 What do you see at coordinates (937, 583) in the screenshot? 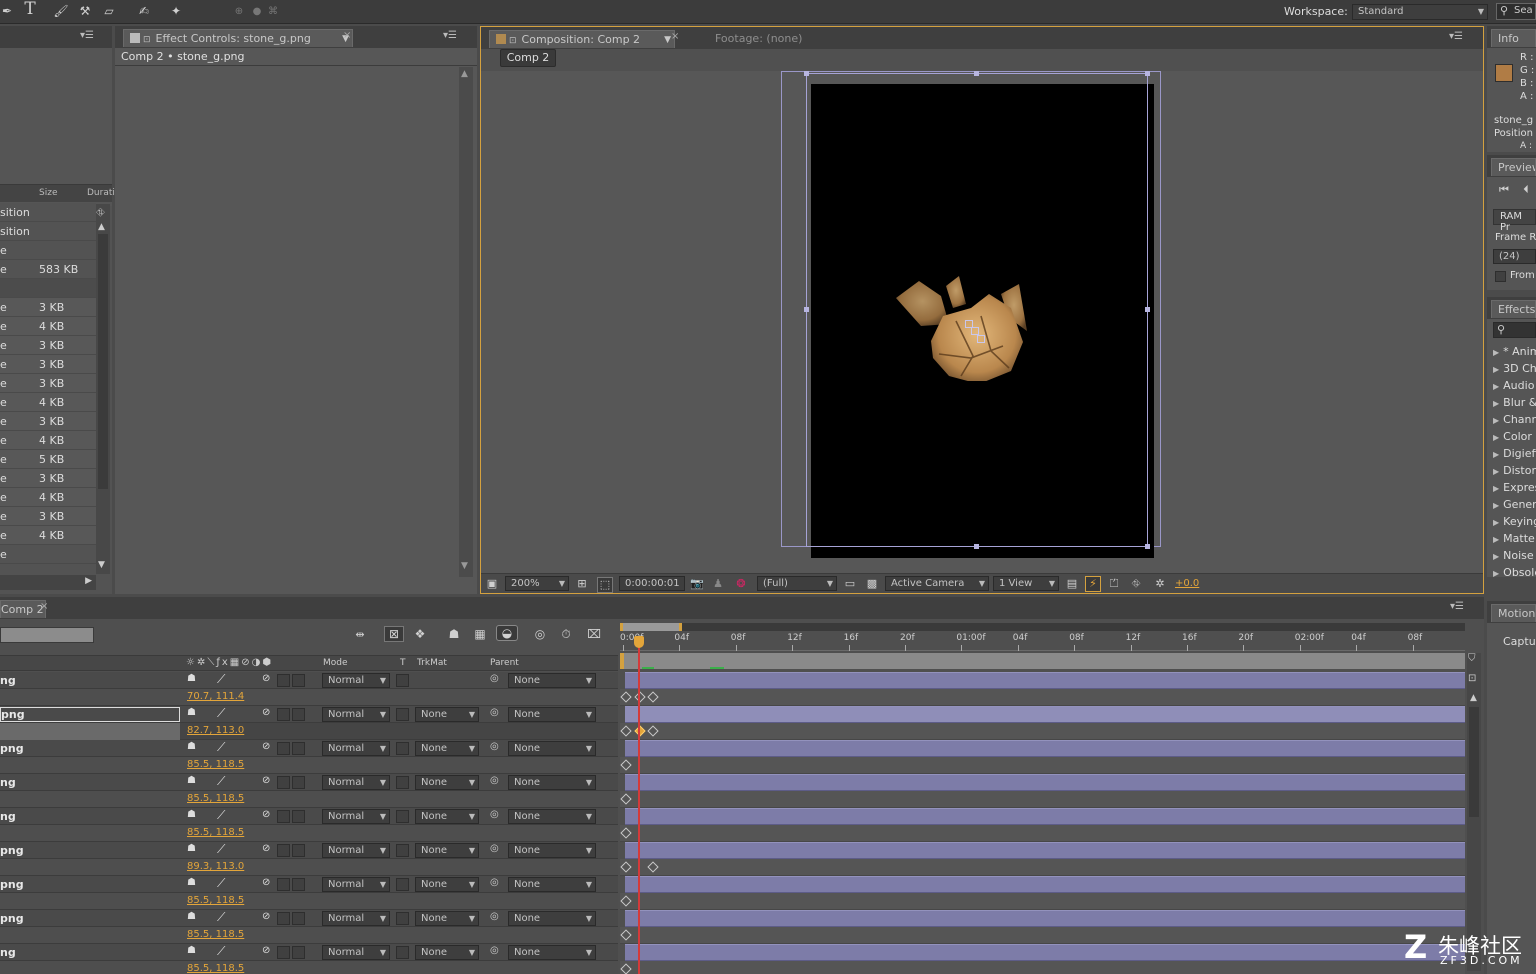
I see `camera-select: Active Camera▼` at bounding box center [937, 583].